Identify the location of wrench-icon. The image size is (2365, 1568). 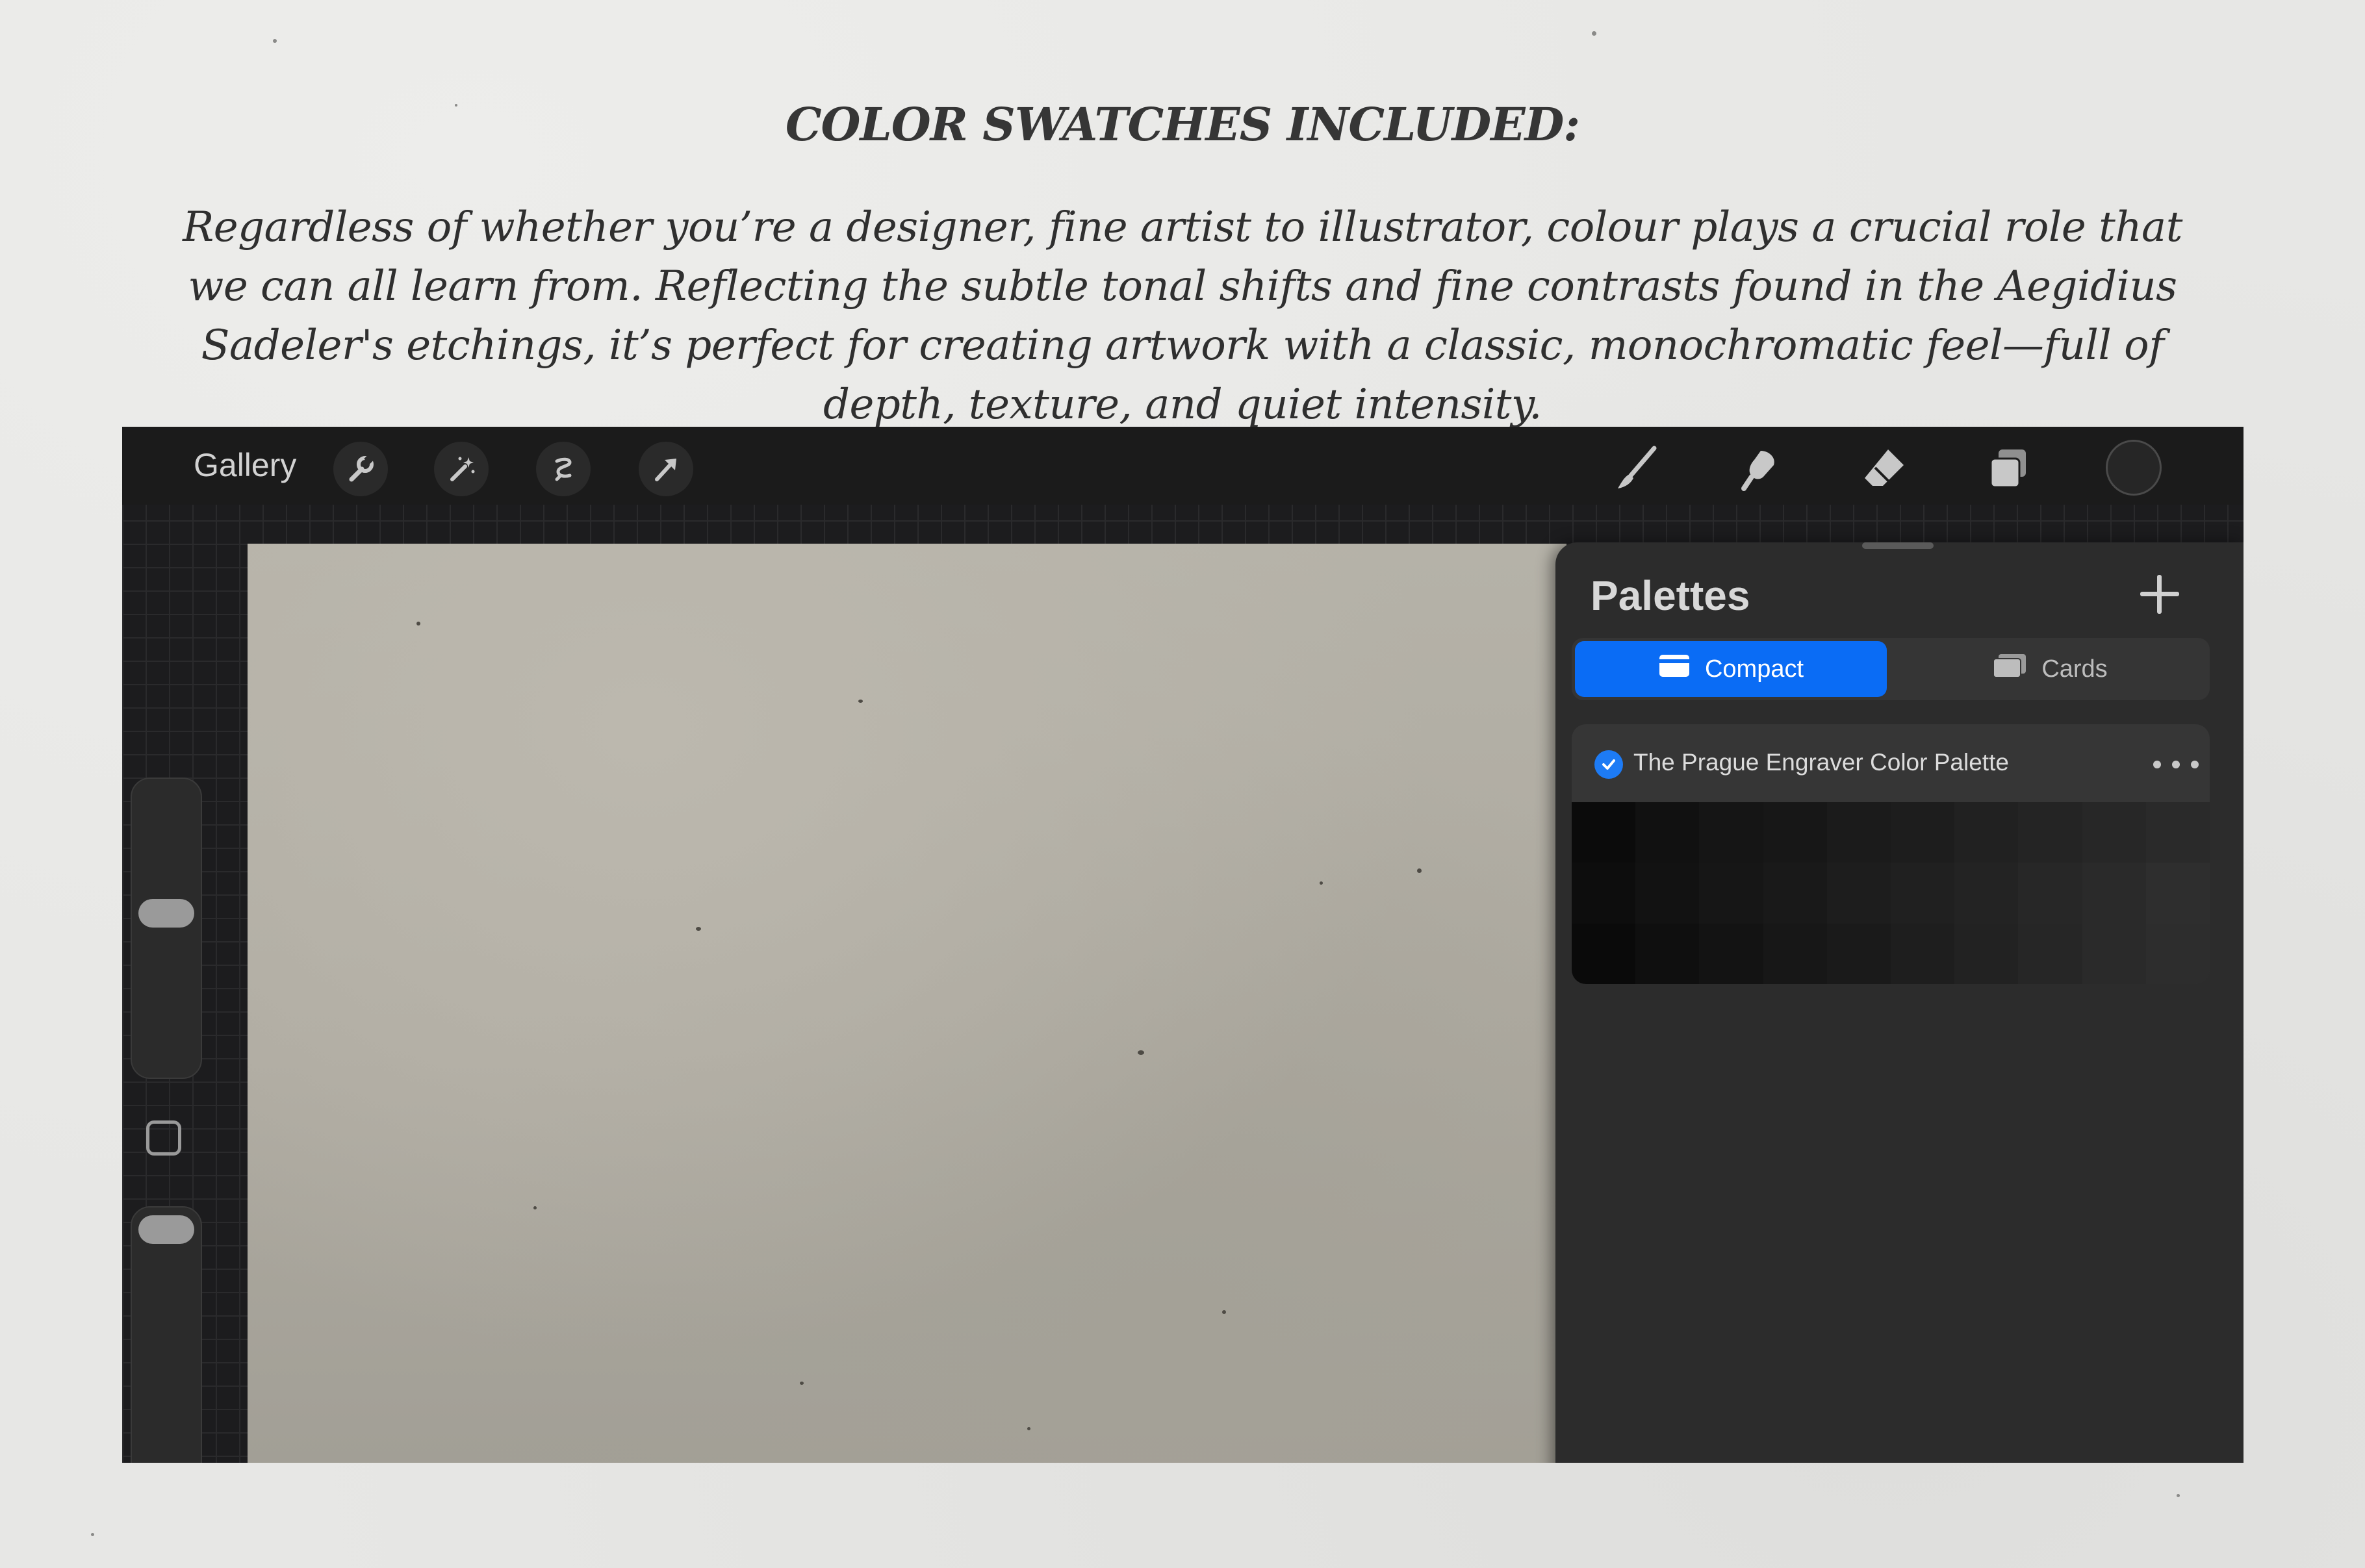
(362, 468).